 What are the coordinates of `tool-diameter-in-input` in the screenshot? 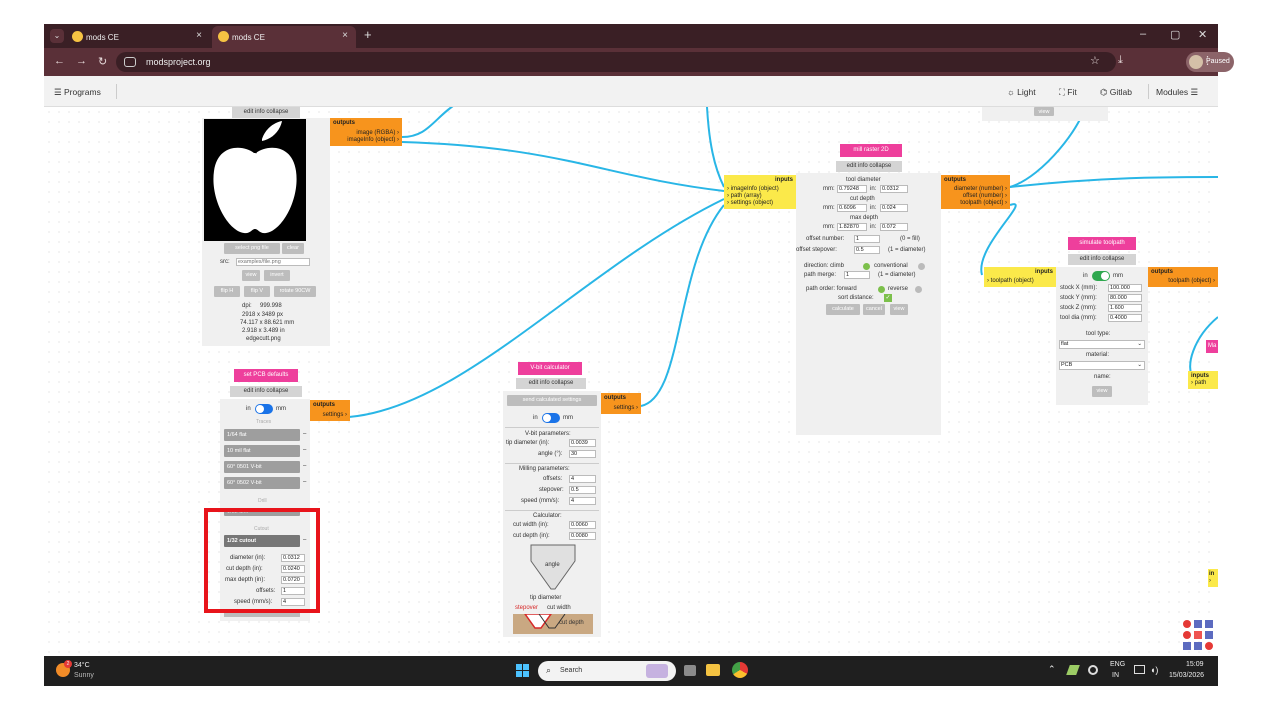 It's located at (894, 189).